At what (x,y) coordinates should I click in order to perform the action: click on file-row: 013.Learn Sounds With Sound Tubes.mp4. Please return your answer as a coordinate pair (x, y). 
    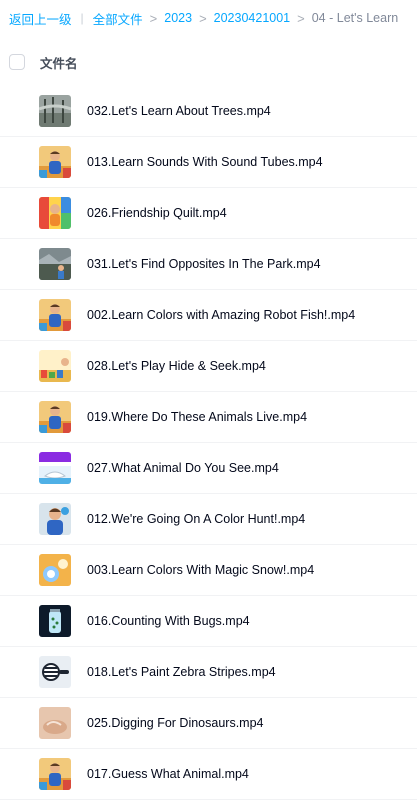
    Looking at the image, I should click on (208, 162).